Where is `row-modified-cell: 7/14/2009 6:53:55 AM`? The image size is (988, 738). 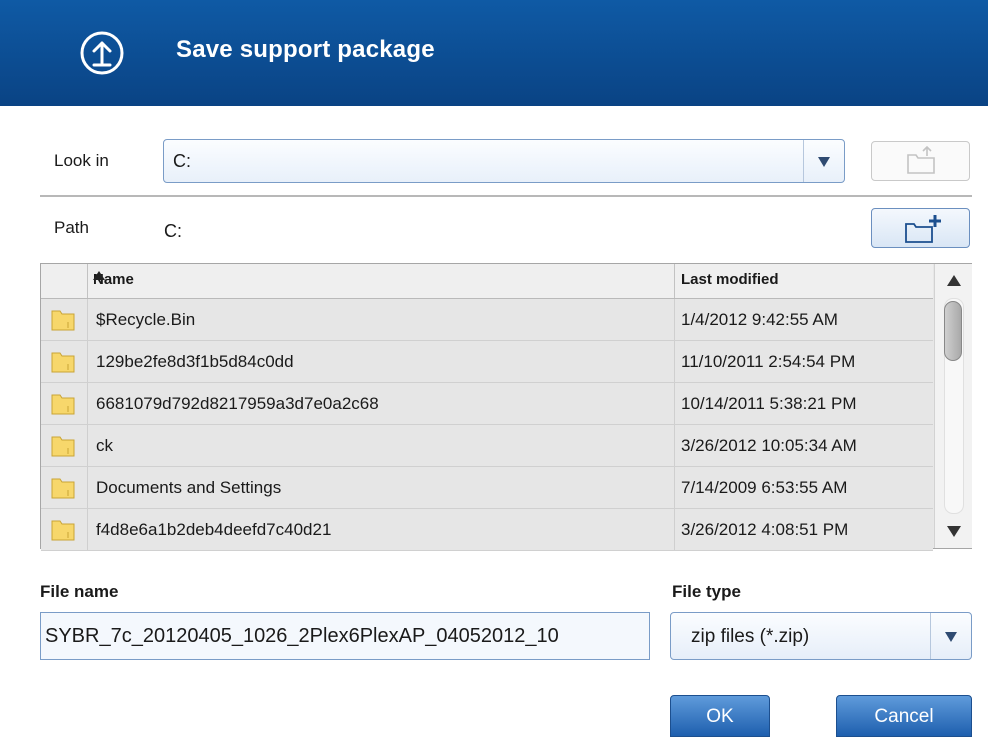 row-modified-cell: 7/14/2009 6:53:55 AM is located at coordinates (804, 487).